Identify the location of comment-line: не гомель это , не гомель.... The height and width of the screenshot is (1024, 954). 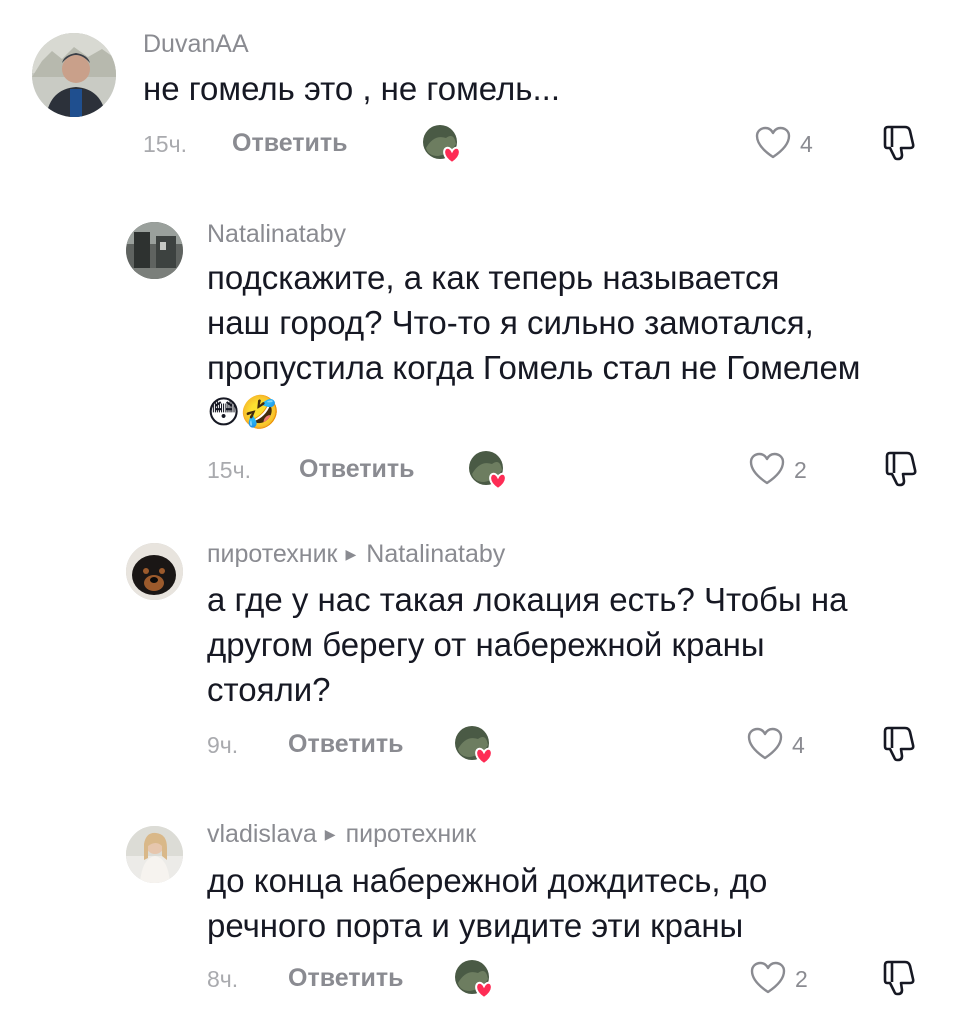
(351, 88).